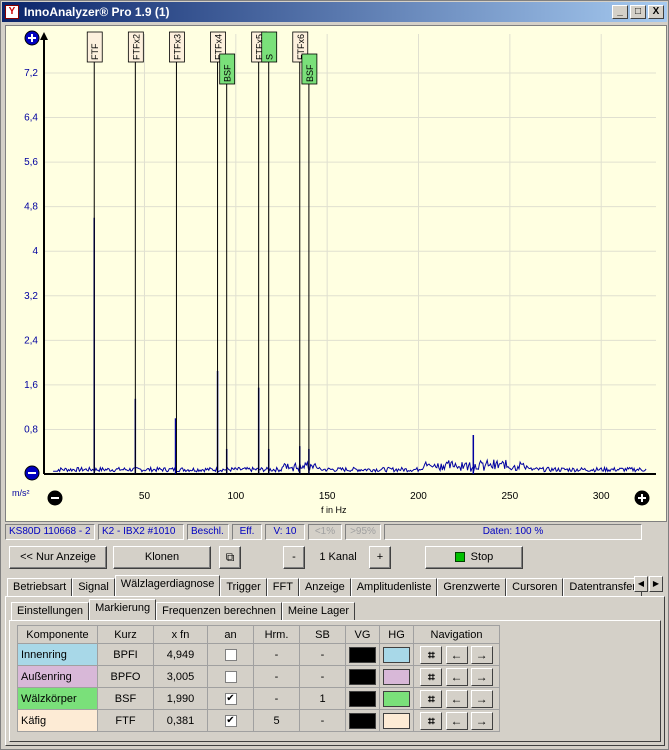 Image resolution: width=669 pixels, height=750 pixels. Describe the element at coordinates (228, 73) in the screenshot. I see `marker-label: BSF` at that location.